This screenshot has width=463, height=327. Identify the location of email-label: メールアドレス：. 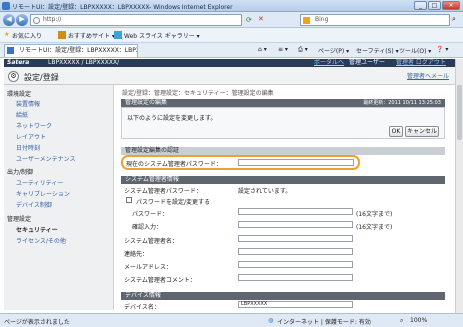
(148, 267).